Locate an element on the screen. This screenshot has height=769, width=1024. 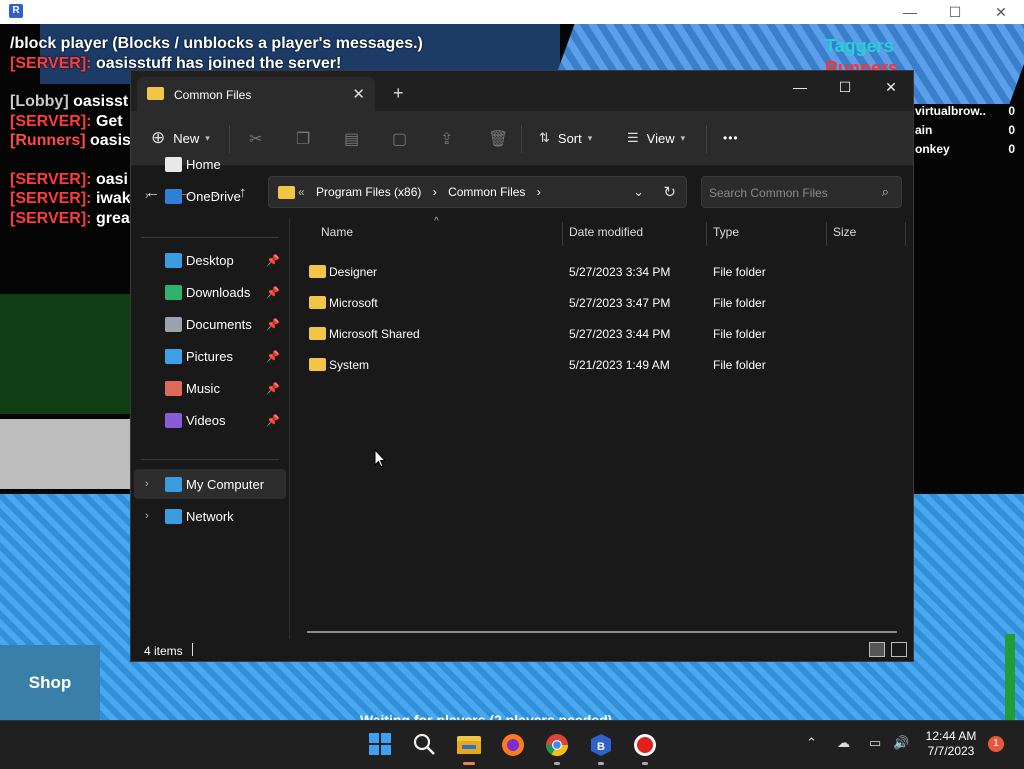
search-icon is located at coordinates (425, 745).